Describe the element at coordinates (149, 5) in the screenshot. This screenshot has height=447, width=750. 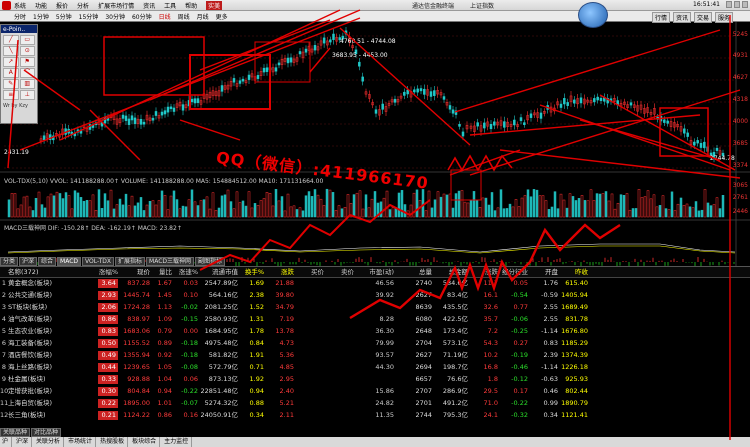
I see `menu-item: 资讯` at that location.